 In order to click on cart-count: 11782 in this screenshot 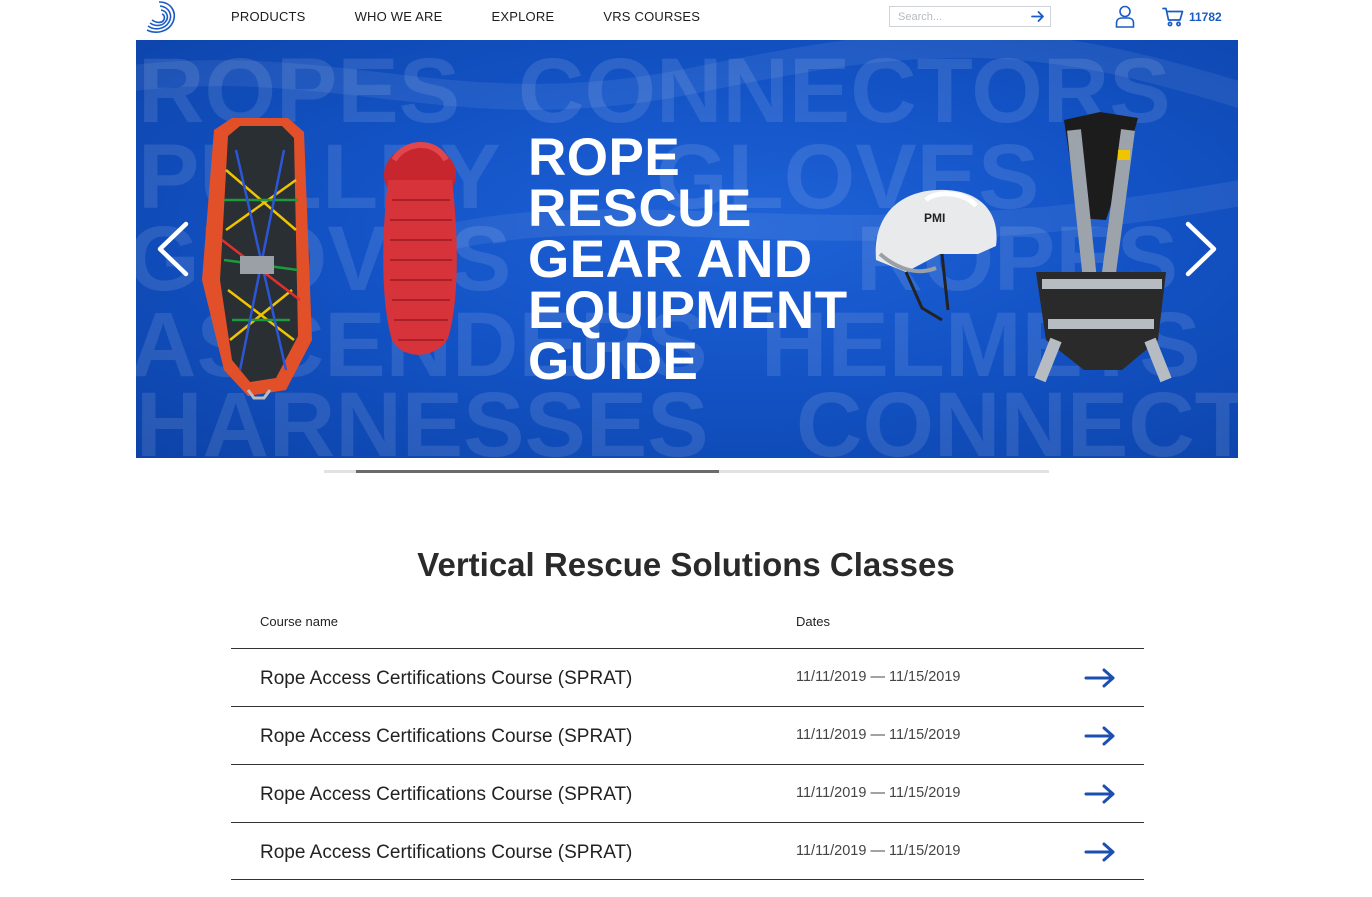, I will do `click(1205, 17)`.